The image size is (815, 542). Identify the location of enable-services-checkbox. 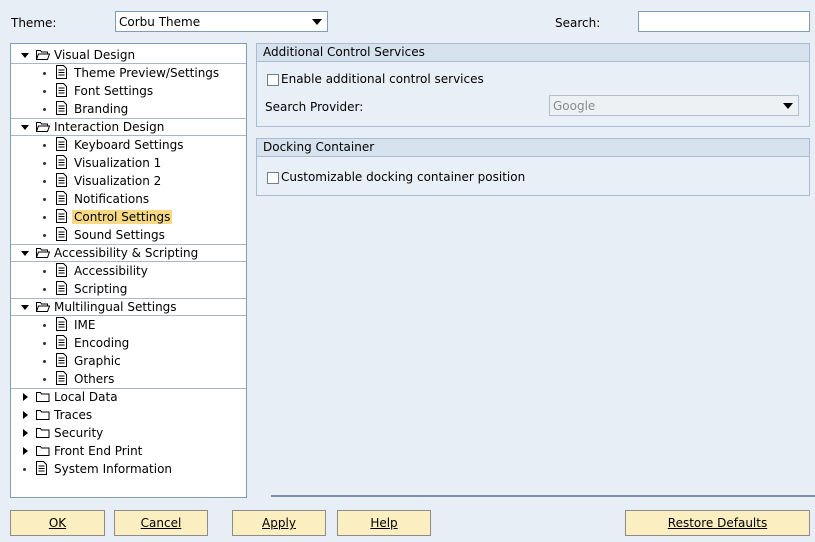
(273, 80).